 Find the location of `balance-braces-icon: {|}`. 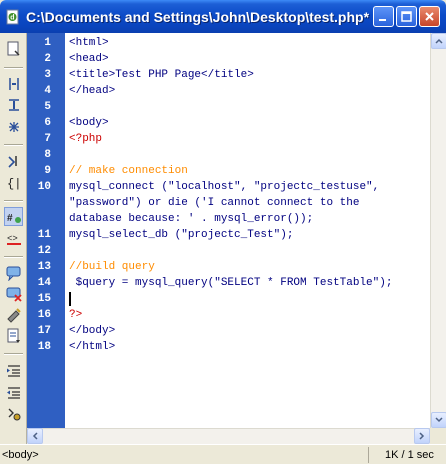

balance-braces-icon: {|} is located at coordinates (13, 182).